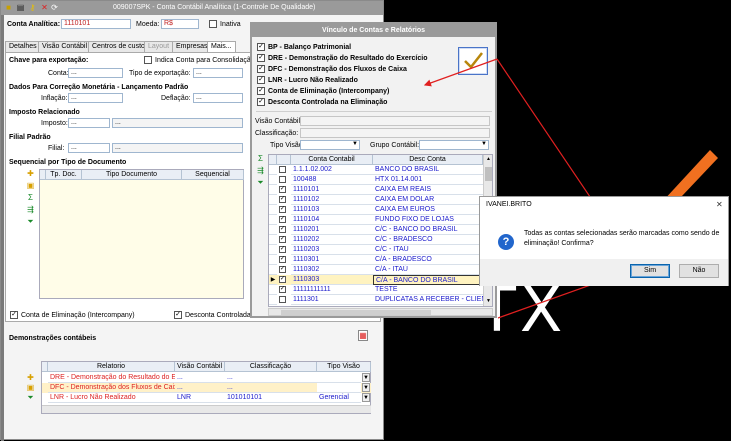 This screenshot has width=731, height=441. I want to click on dialog-message-line2: eliminação! Confirma?, so click(559, 243).